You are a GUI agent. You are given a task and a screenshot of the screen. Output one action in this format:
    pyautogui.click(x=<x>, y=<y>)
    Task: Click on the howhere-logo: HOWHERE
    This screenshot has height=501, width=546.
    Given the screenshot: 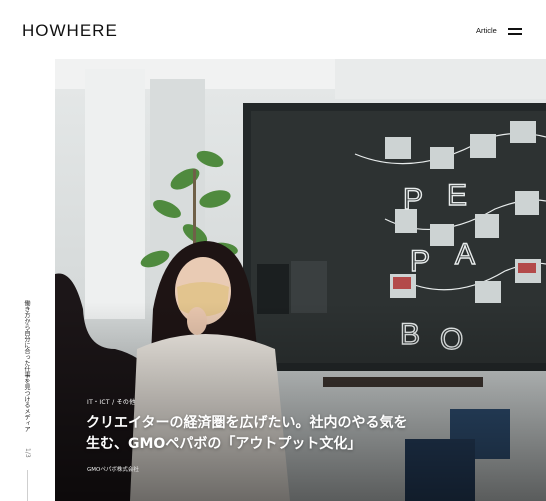 What is the action you would take?
    pyautogui.click(x=70, y=31)
    